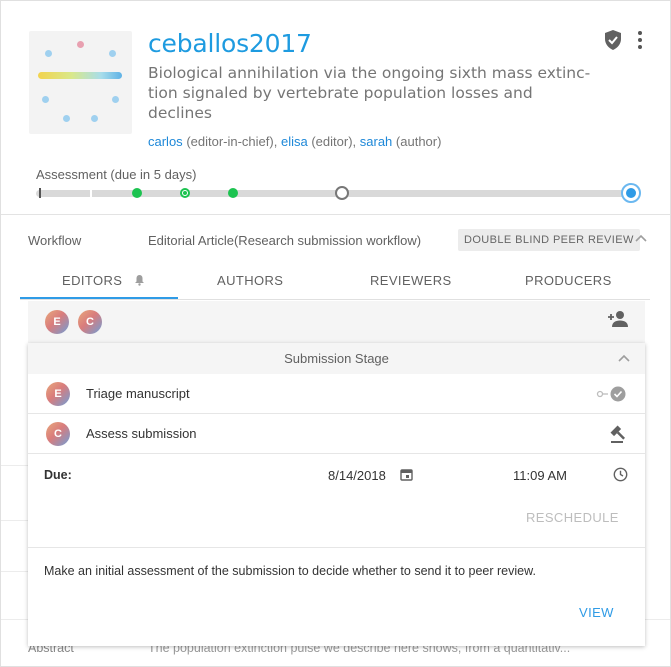 This screenshot has height=667, width=671. What do you see at coordinates (138, 393) in the screenshot?
I see `task-label: Triage manuscript` at bounding box center [138, 393].